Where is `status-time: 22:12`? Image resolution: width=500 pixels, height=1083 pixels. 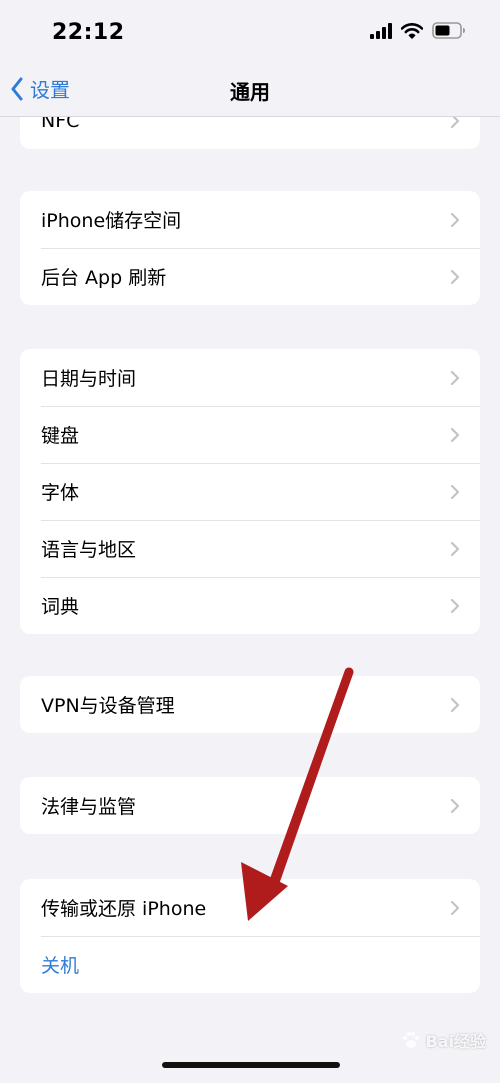 status-time: 22:12 is located at coordinates (88, 32).